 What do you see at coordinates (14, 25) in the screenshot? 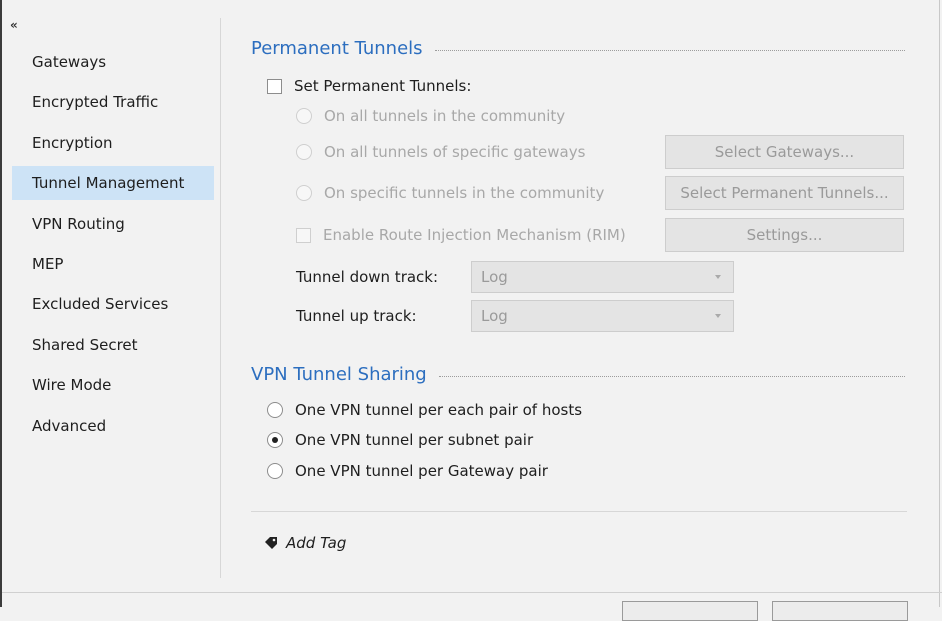
I see `collapse-sidebar-icon: «` at bounding box center [14, 25].